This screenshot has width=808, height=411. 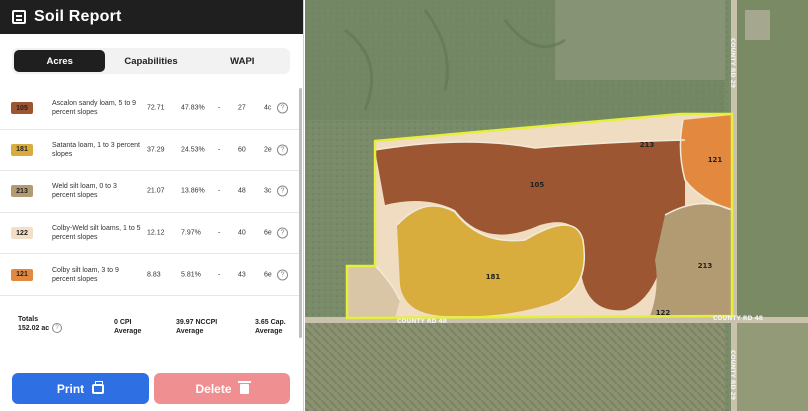 I want to click on print-label: Print, so click(x=70, y=388).